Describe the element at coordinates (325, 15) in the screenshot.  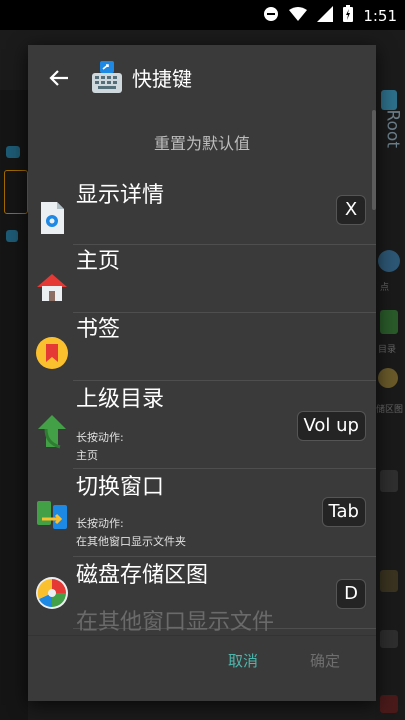
I see `signal-icon` at that location.